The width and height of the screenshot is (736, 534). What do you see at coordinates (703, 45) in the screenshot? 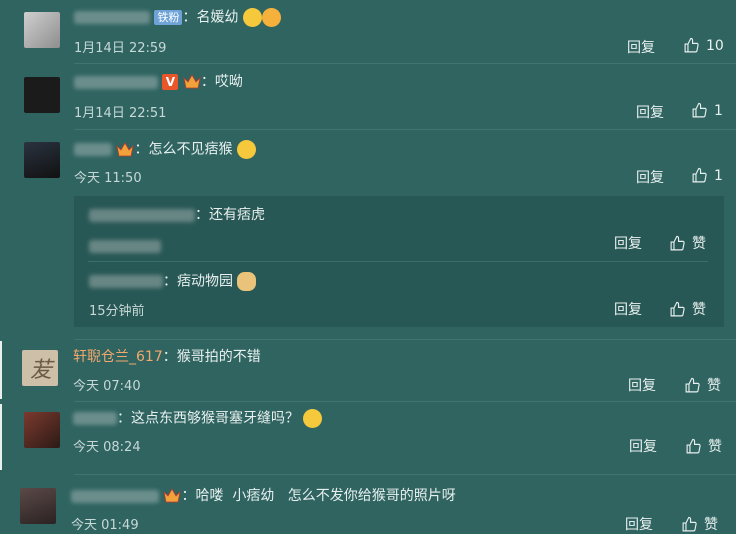
I see `like-button: 10` at bounding box center [703, 45].